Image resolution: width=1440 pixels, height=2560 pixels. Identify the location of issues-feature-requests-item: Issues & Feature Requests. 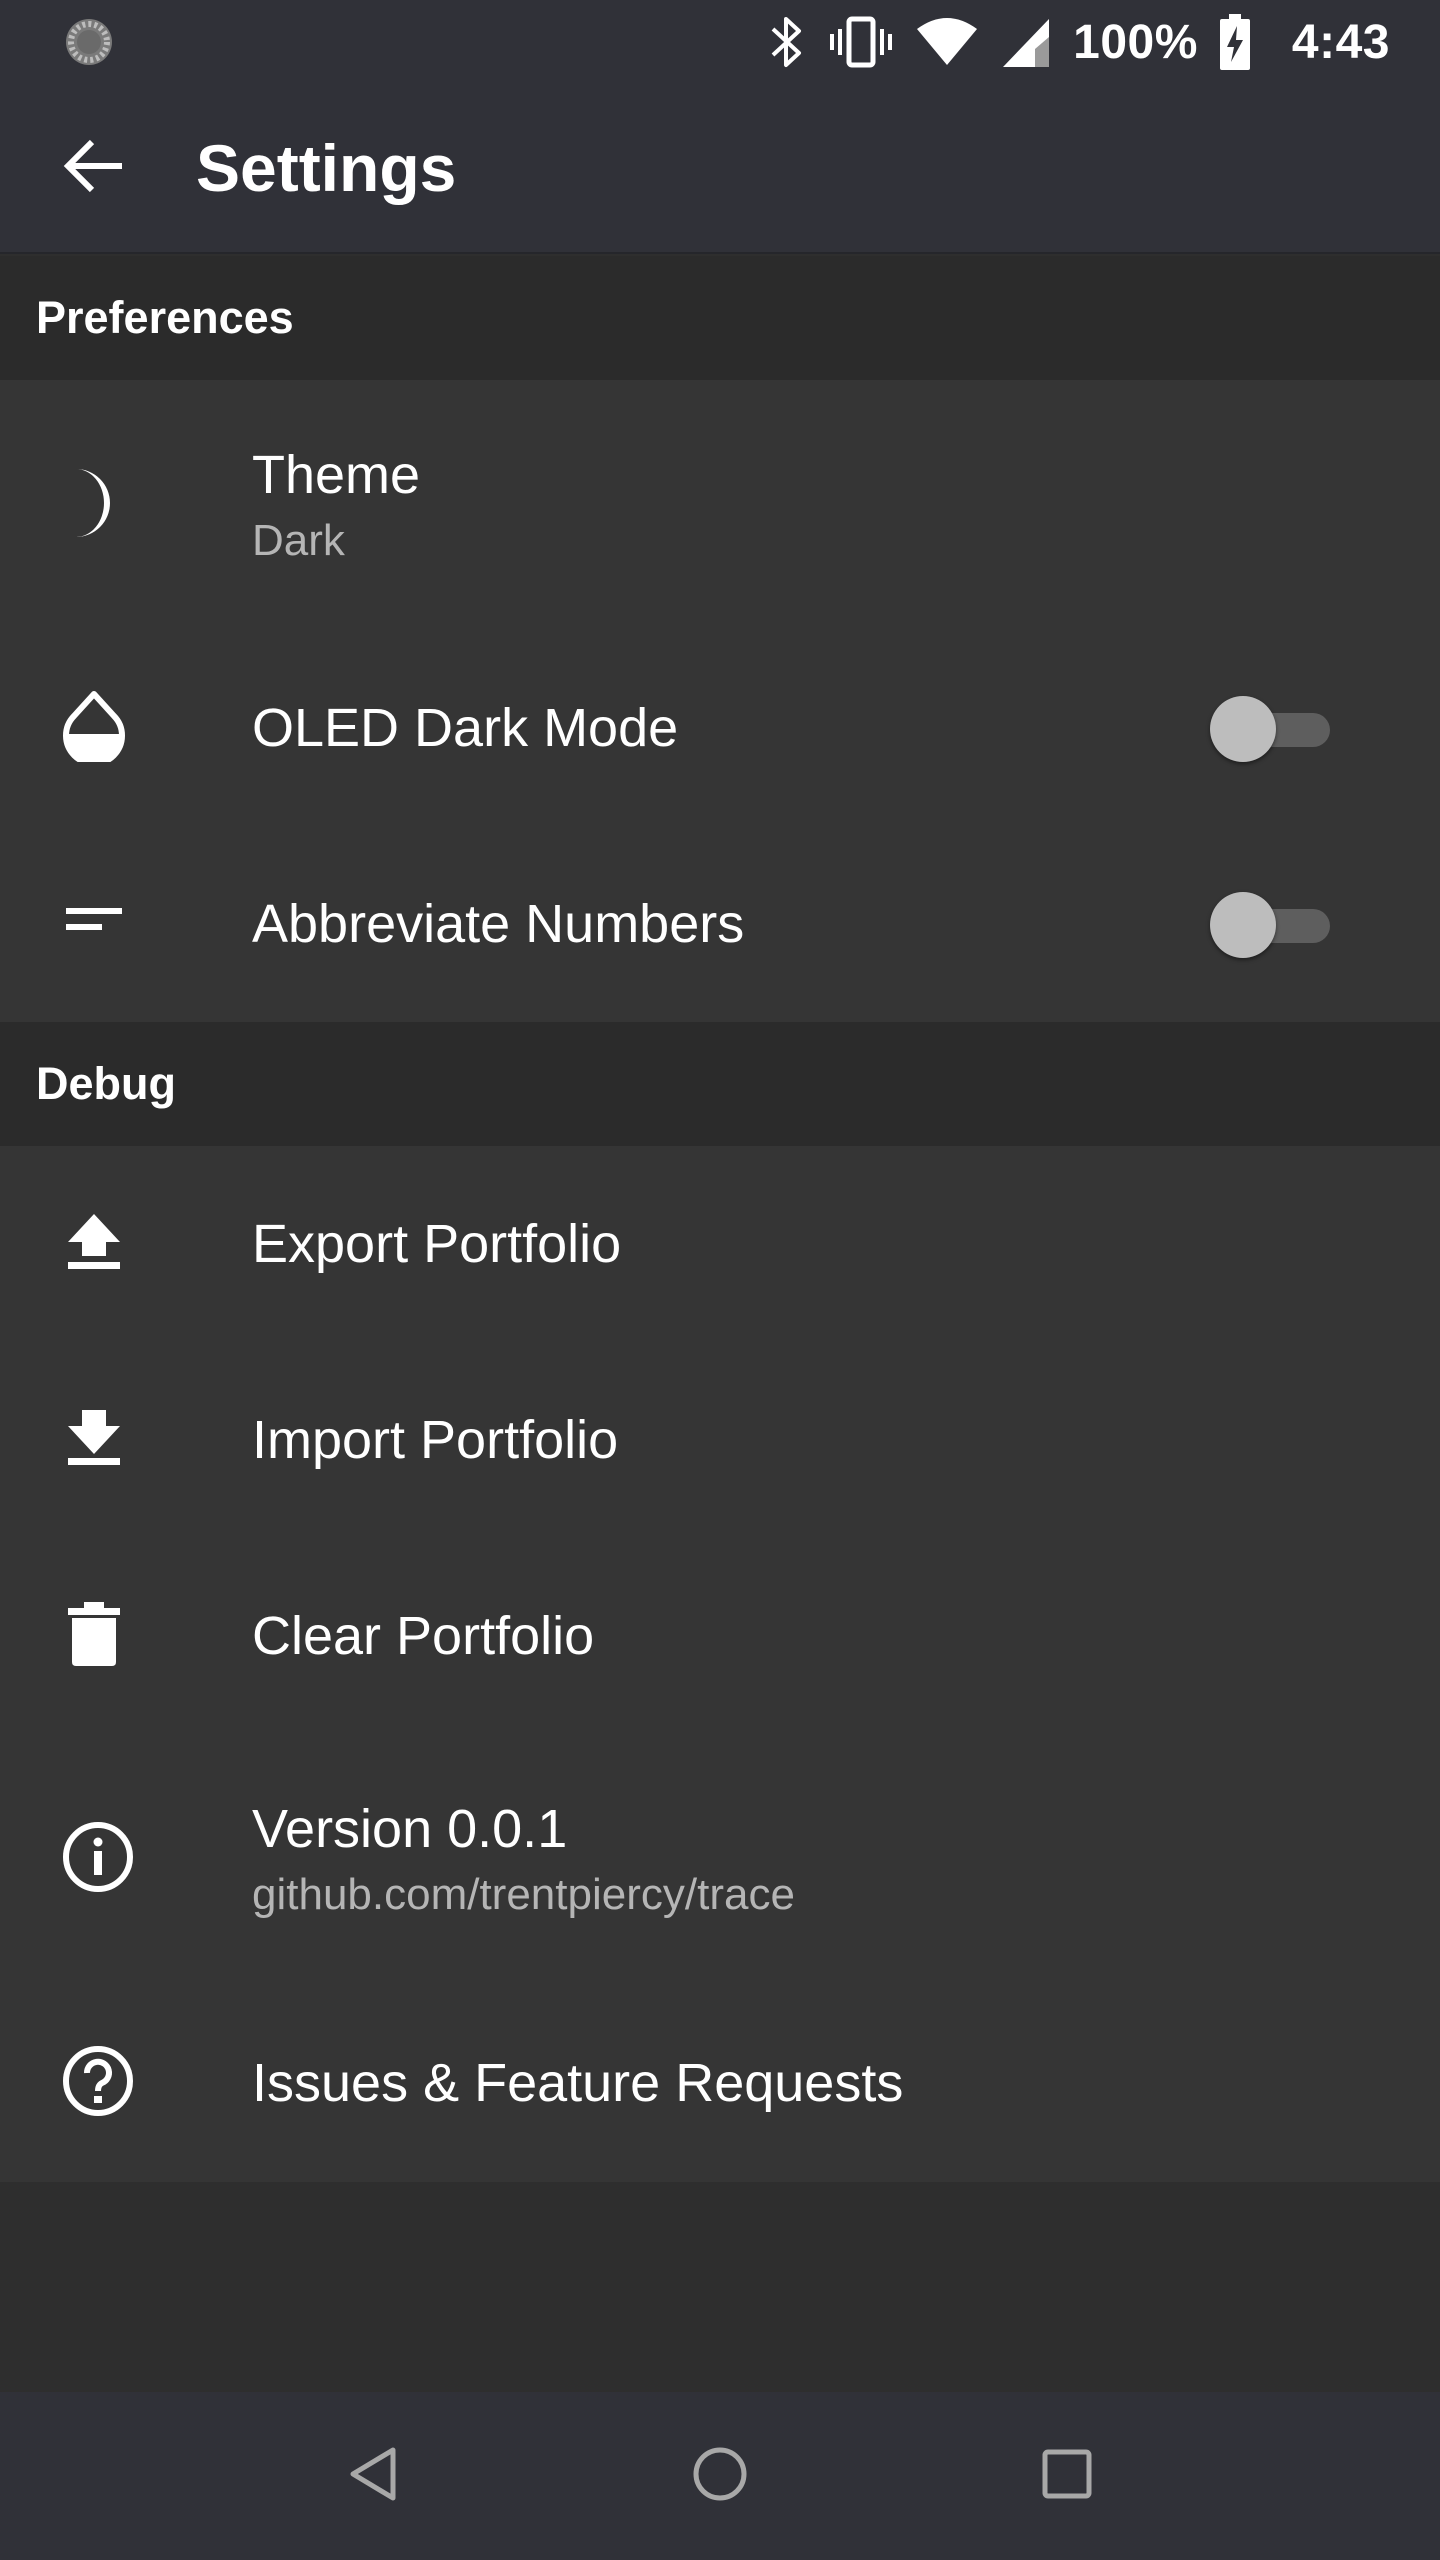
(720, 2083).